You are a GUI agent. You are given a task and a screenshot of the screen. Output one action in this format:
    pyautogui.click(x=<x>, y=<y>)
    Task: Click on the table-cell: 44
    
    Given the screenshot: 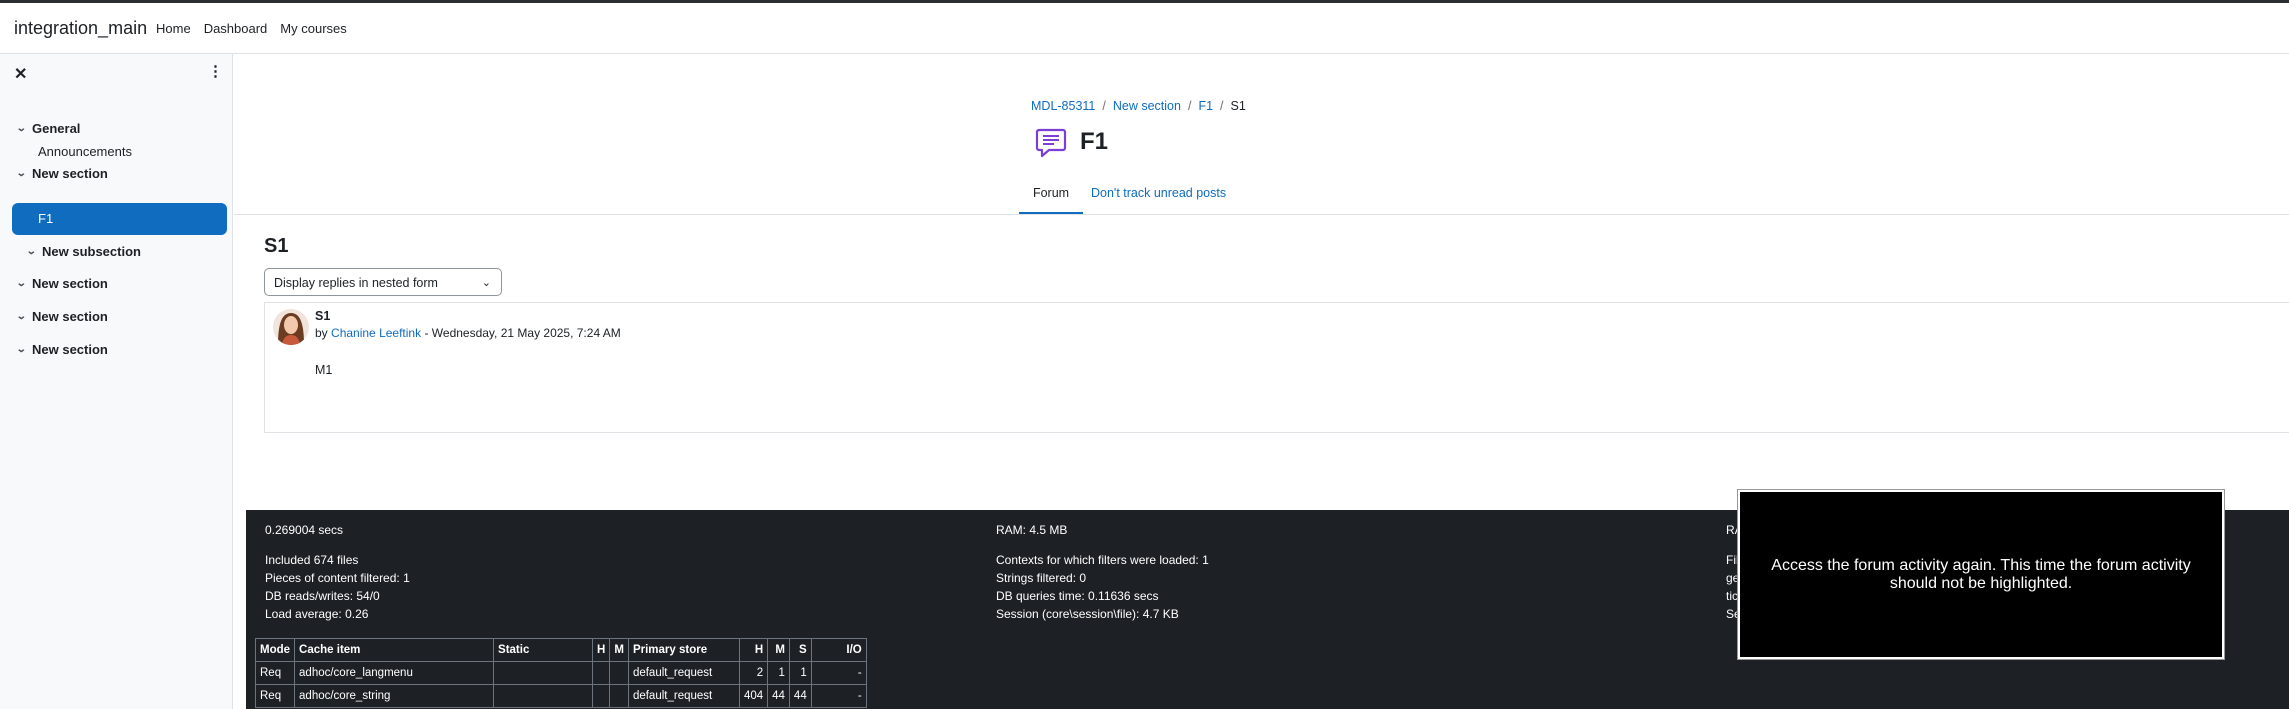 What is the action you would take?
    pyautogui.click(x=778, y=696)
    